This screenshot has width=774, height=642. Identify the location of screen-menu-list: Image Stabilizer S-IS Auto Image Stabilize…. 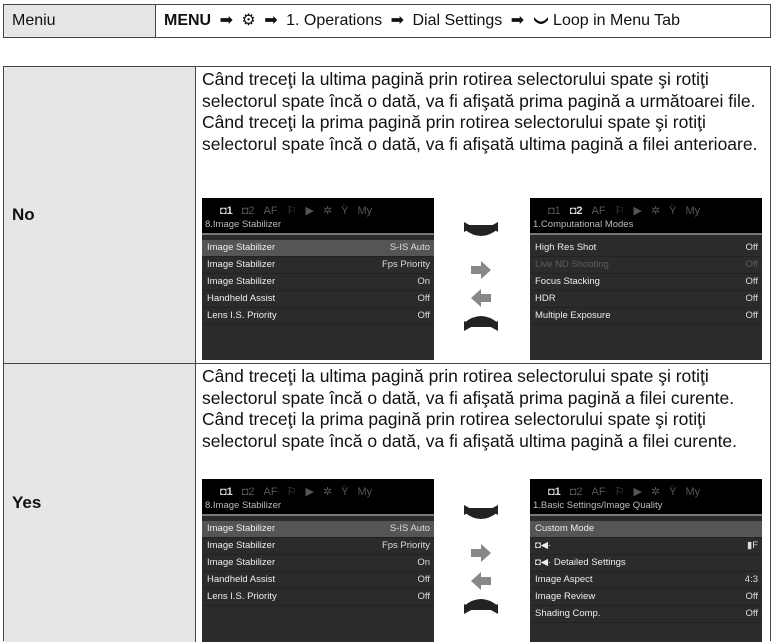
(318, 563).